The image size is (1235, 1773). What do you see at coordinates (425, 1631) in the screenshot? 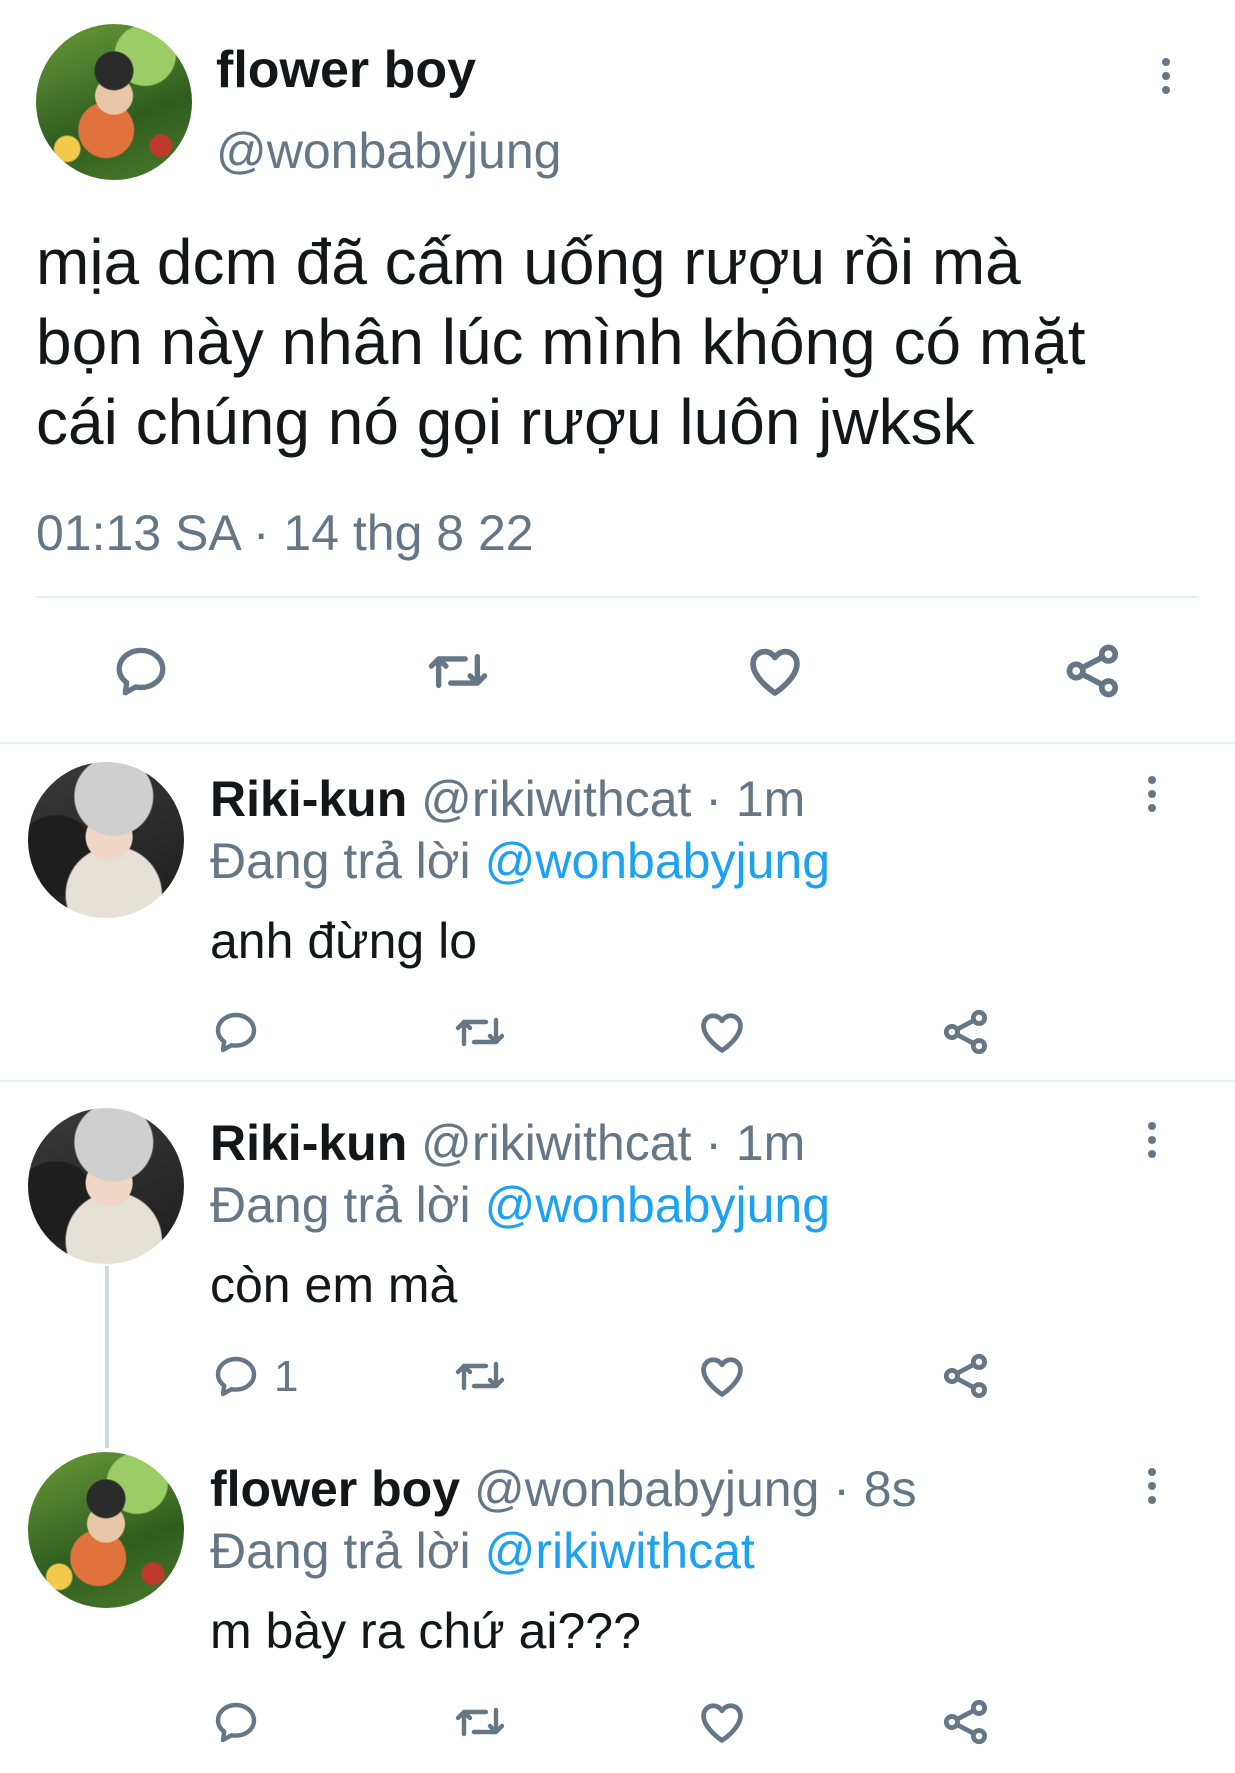
I see `reply-text: m bày ra chứ ai???` at bounding box center [425, 1631].